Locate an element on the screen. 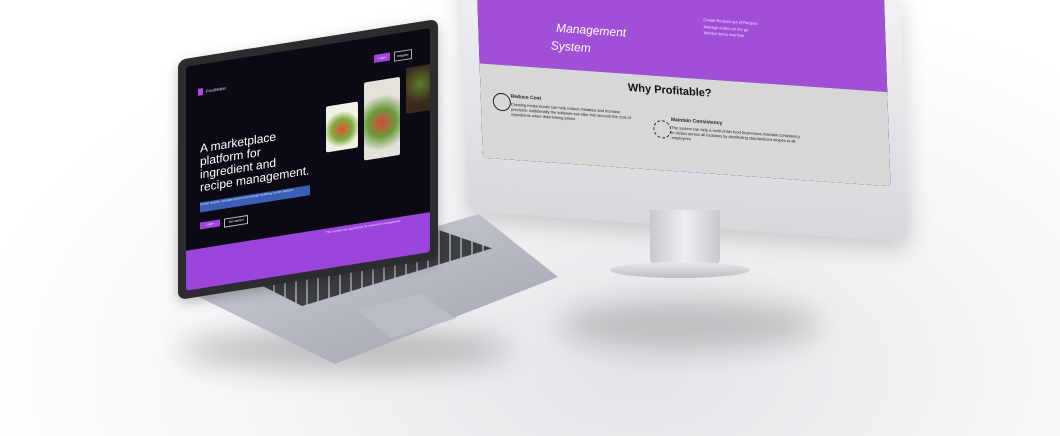  cta-primary-button: Login is located at coordinates (210, 224).